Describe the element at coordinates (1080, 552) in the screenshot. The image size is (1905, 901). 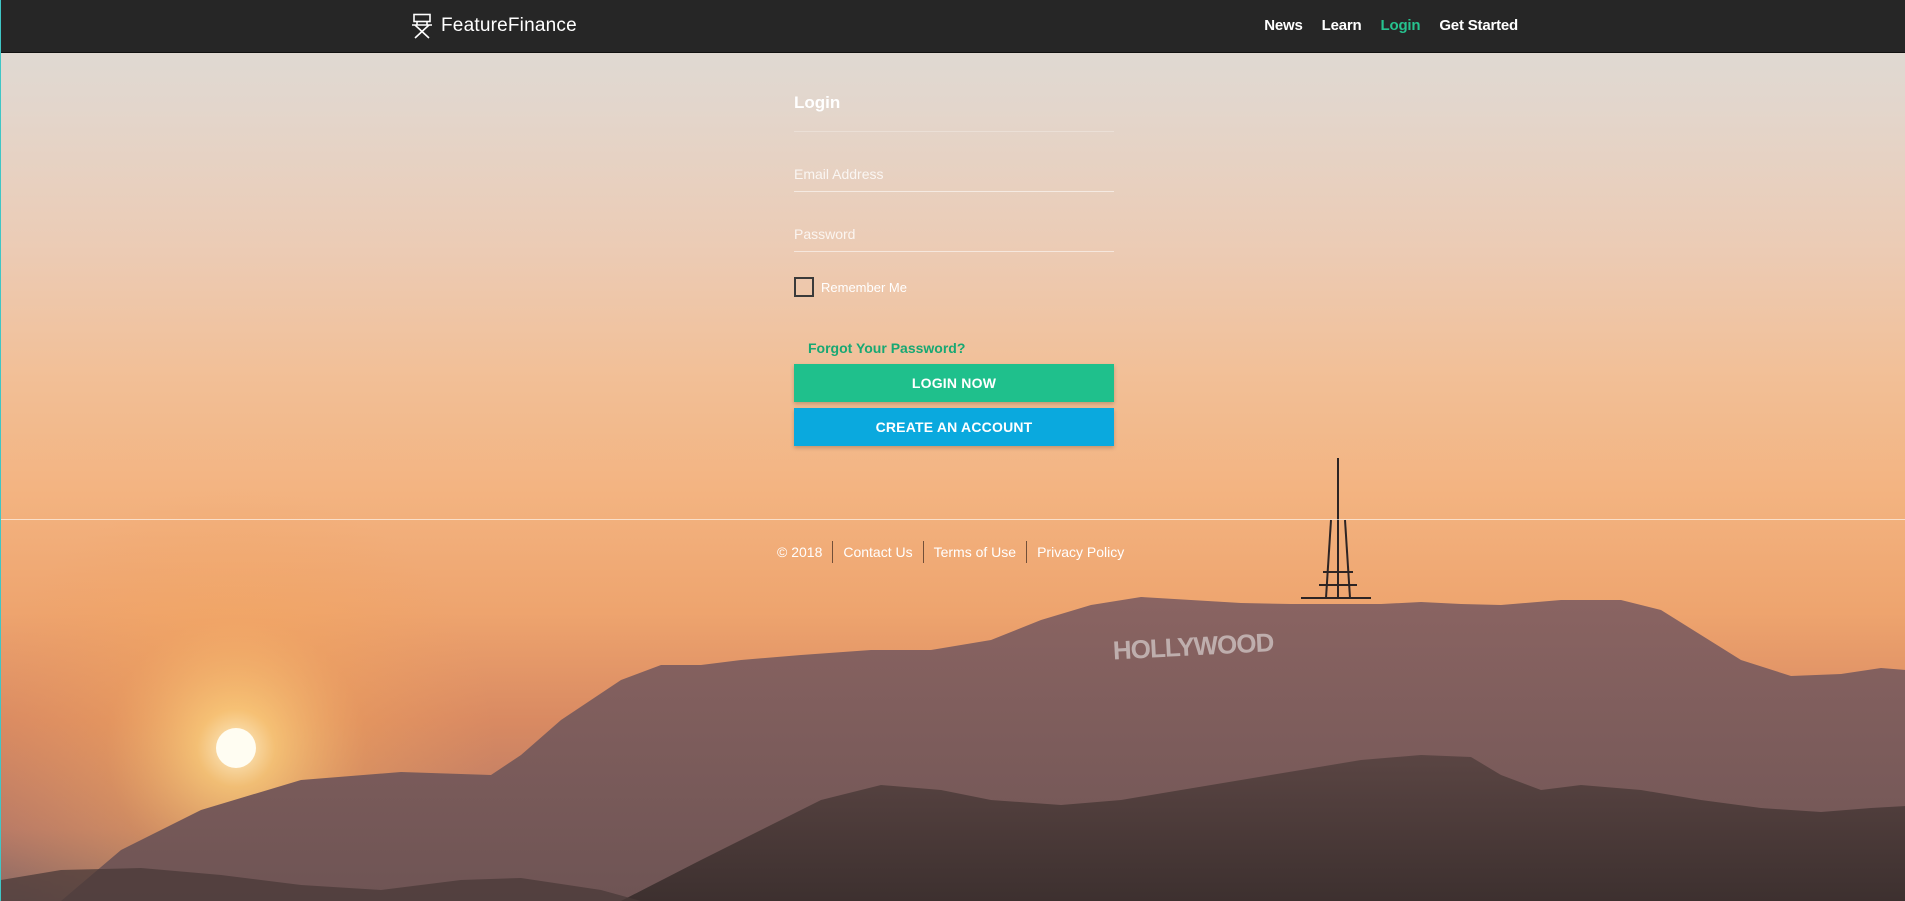
I see `footer-privacy-policy: Privacy Policy` at that location.